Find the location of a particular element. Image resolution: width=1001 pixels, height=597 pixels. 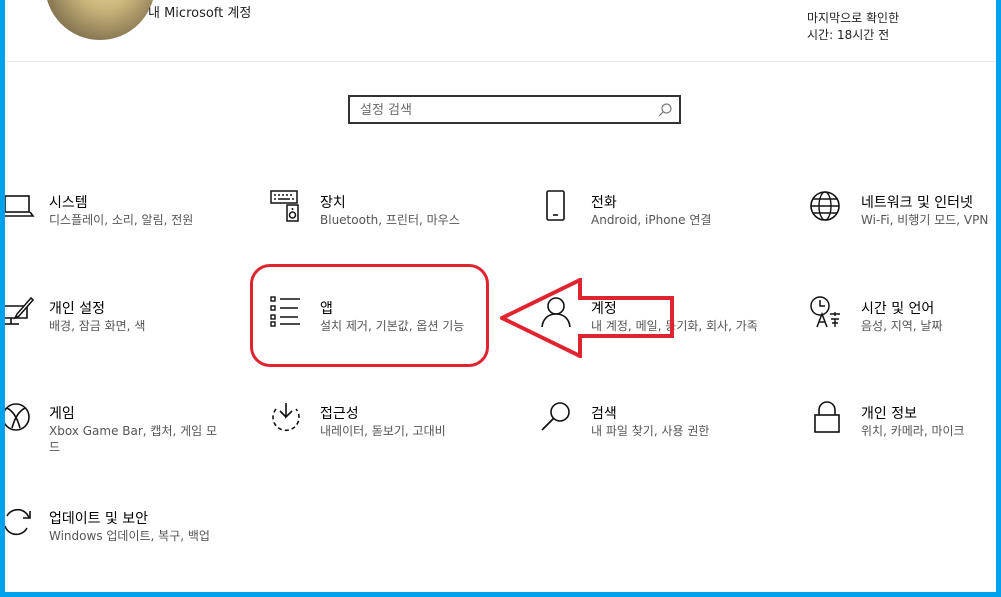

account-label: 내 Microsoft 계정 is located at coordinates (199, 11).